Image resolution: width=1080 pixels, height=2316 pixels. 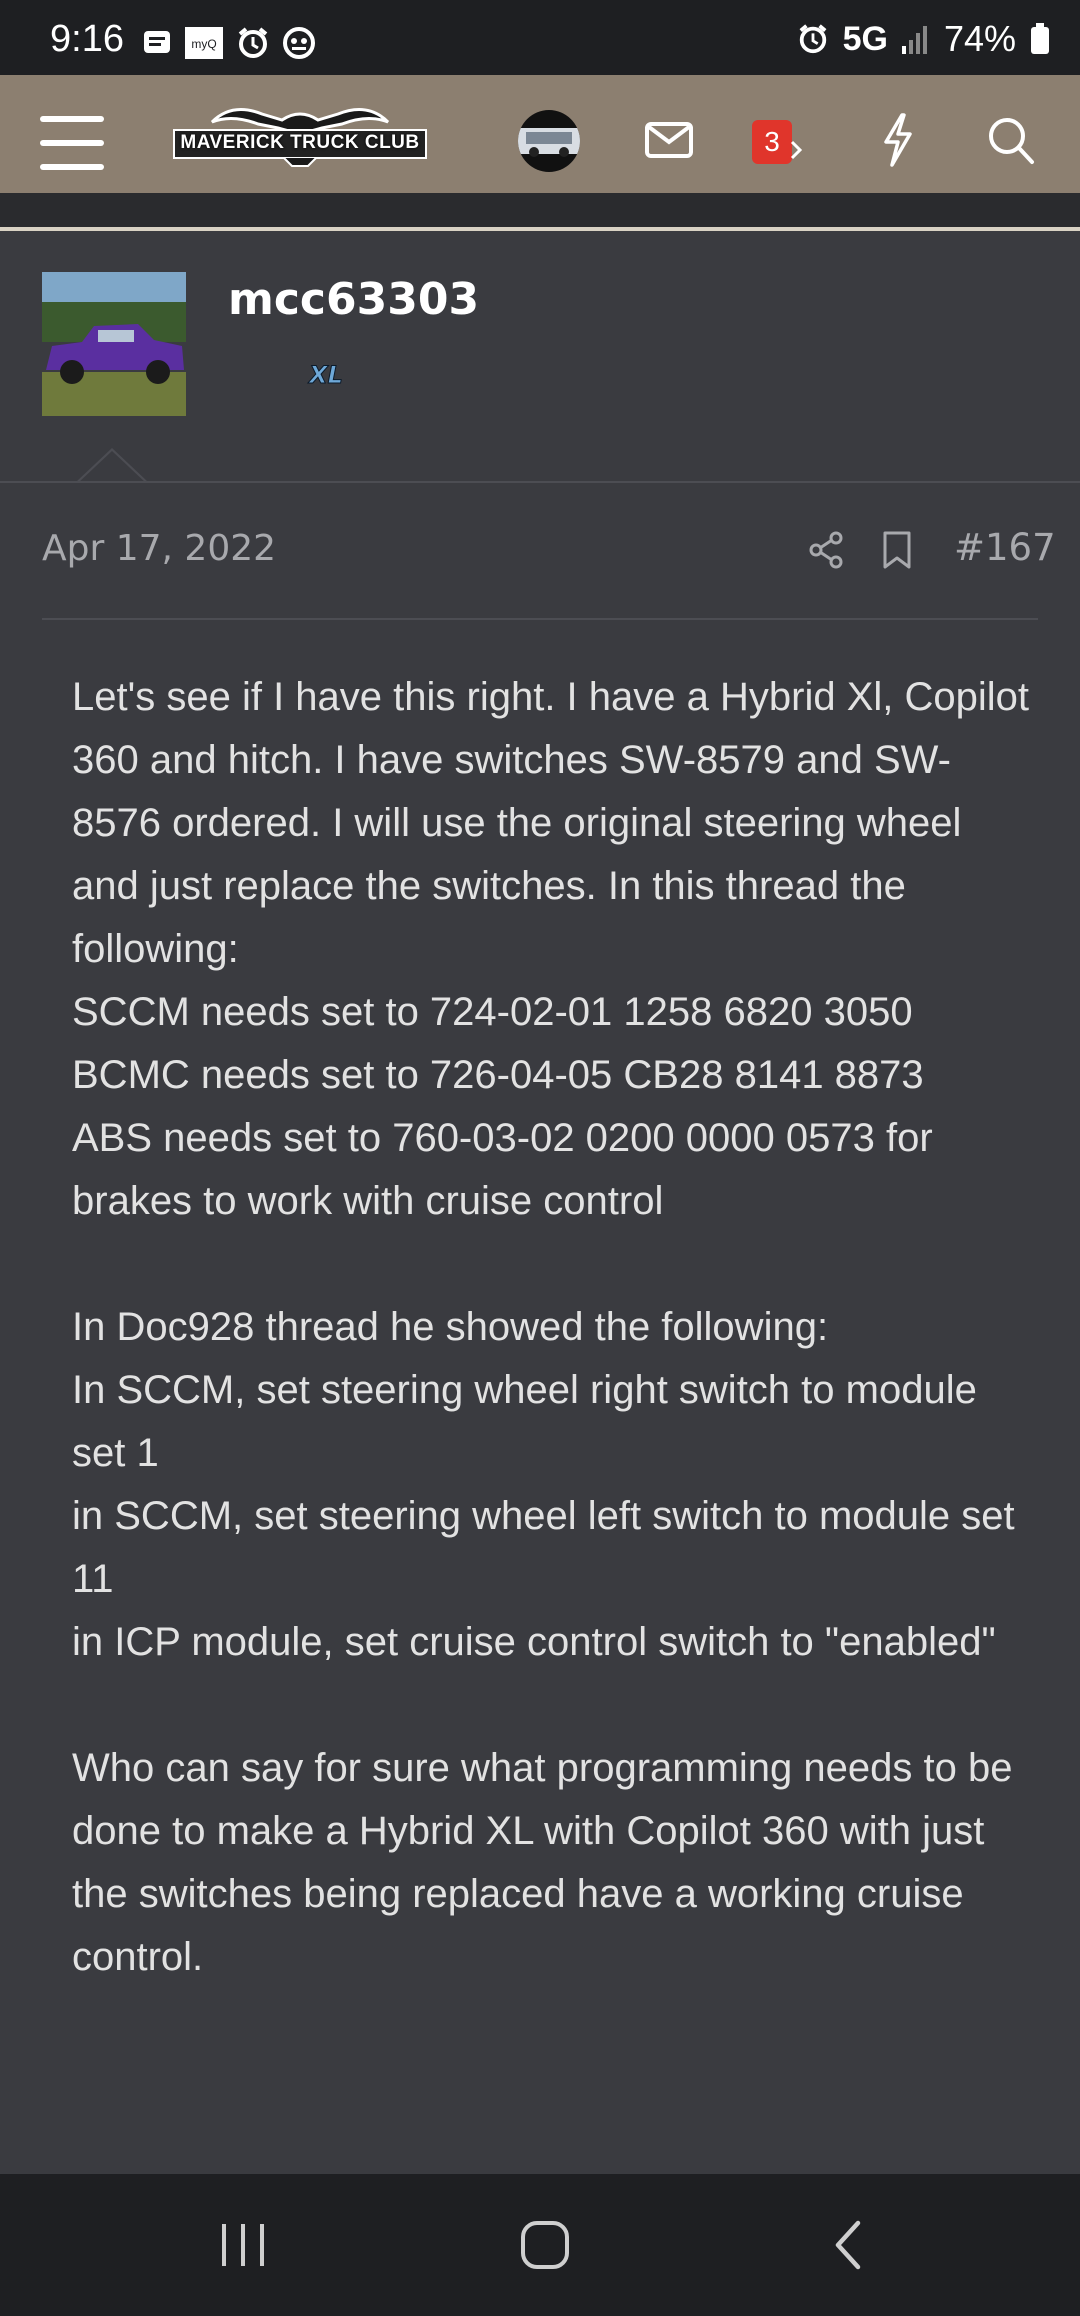 What do you see at coordinates (897, 550) in the screenshot?
I see `bookmark-icon` at bounding box center [897, 550].